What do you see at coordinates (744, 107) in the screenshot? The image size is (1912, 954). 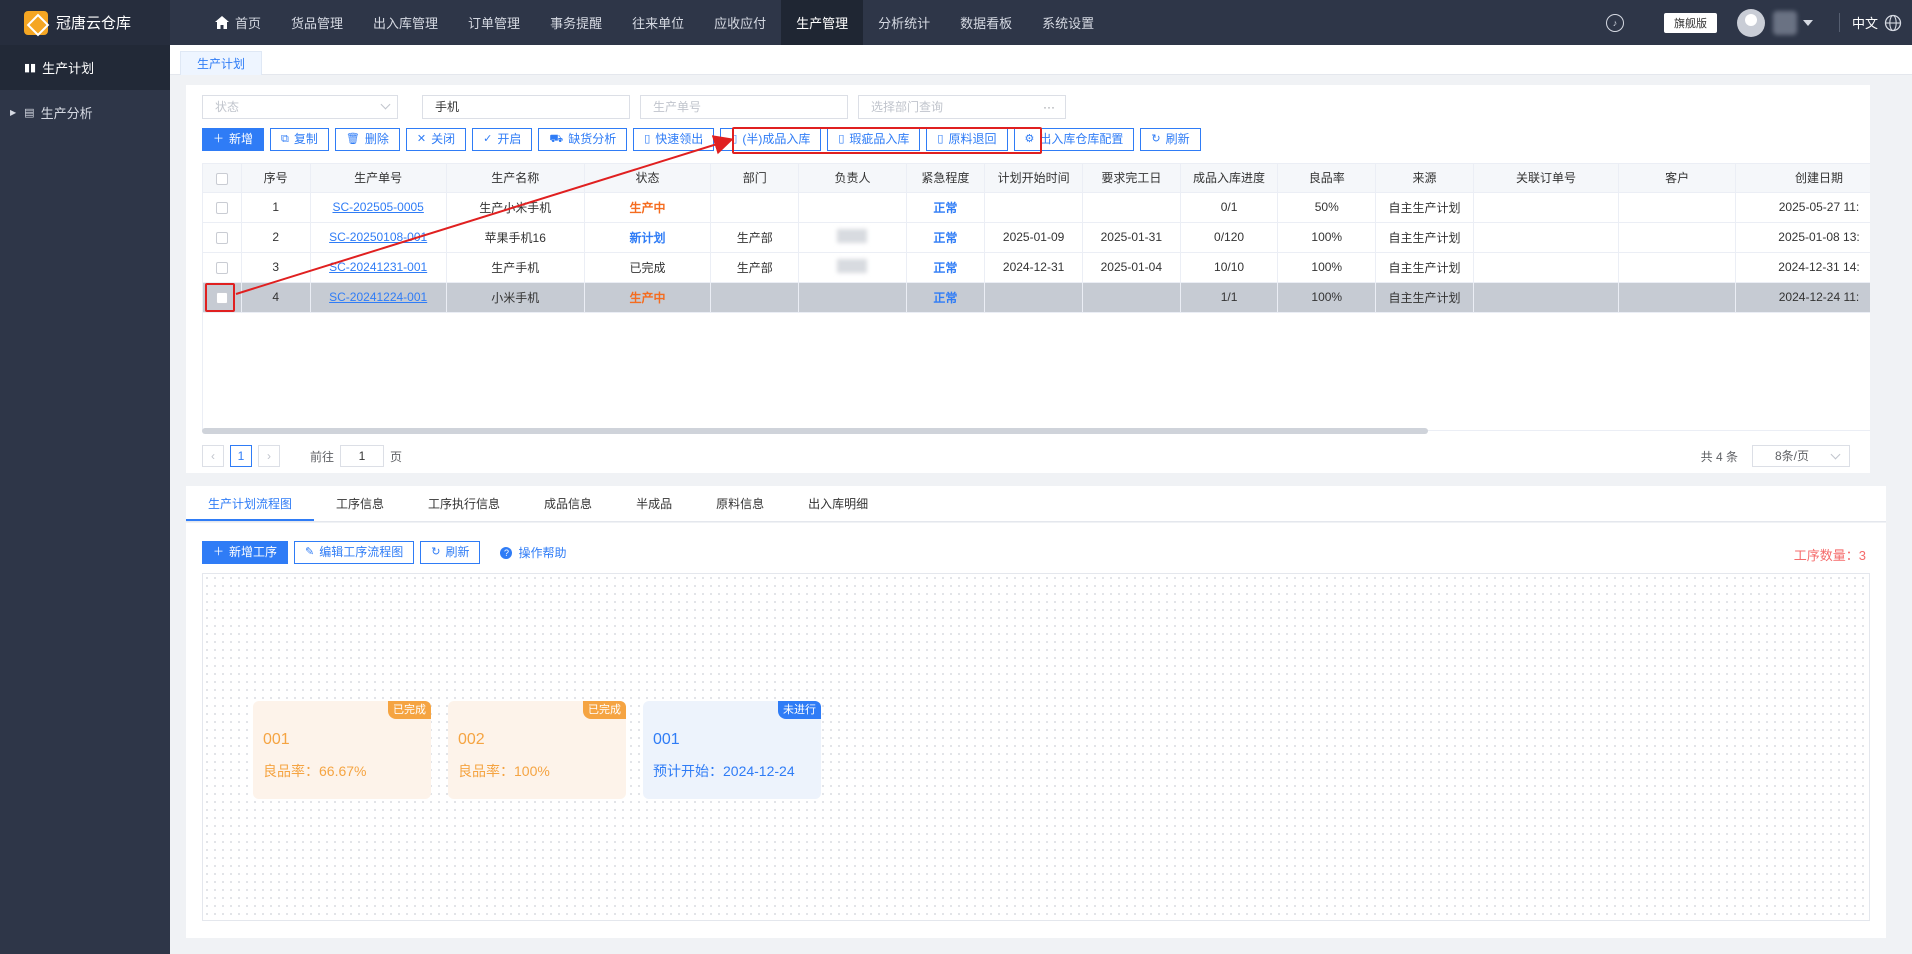 I see `order-no-input: 生产单号` at bounding box center [744, 107].